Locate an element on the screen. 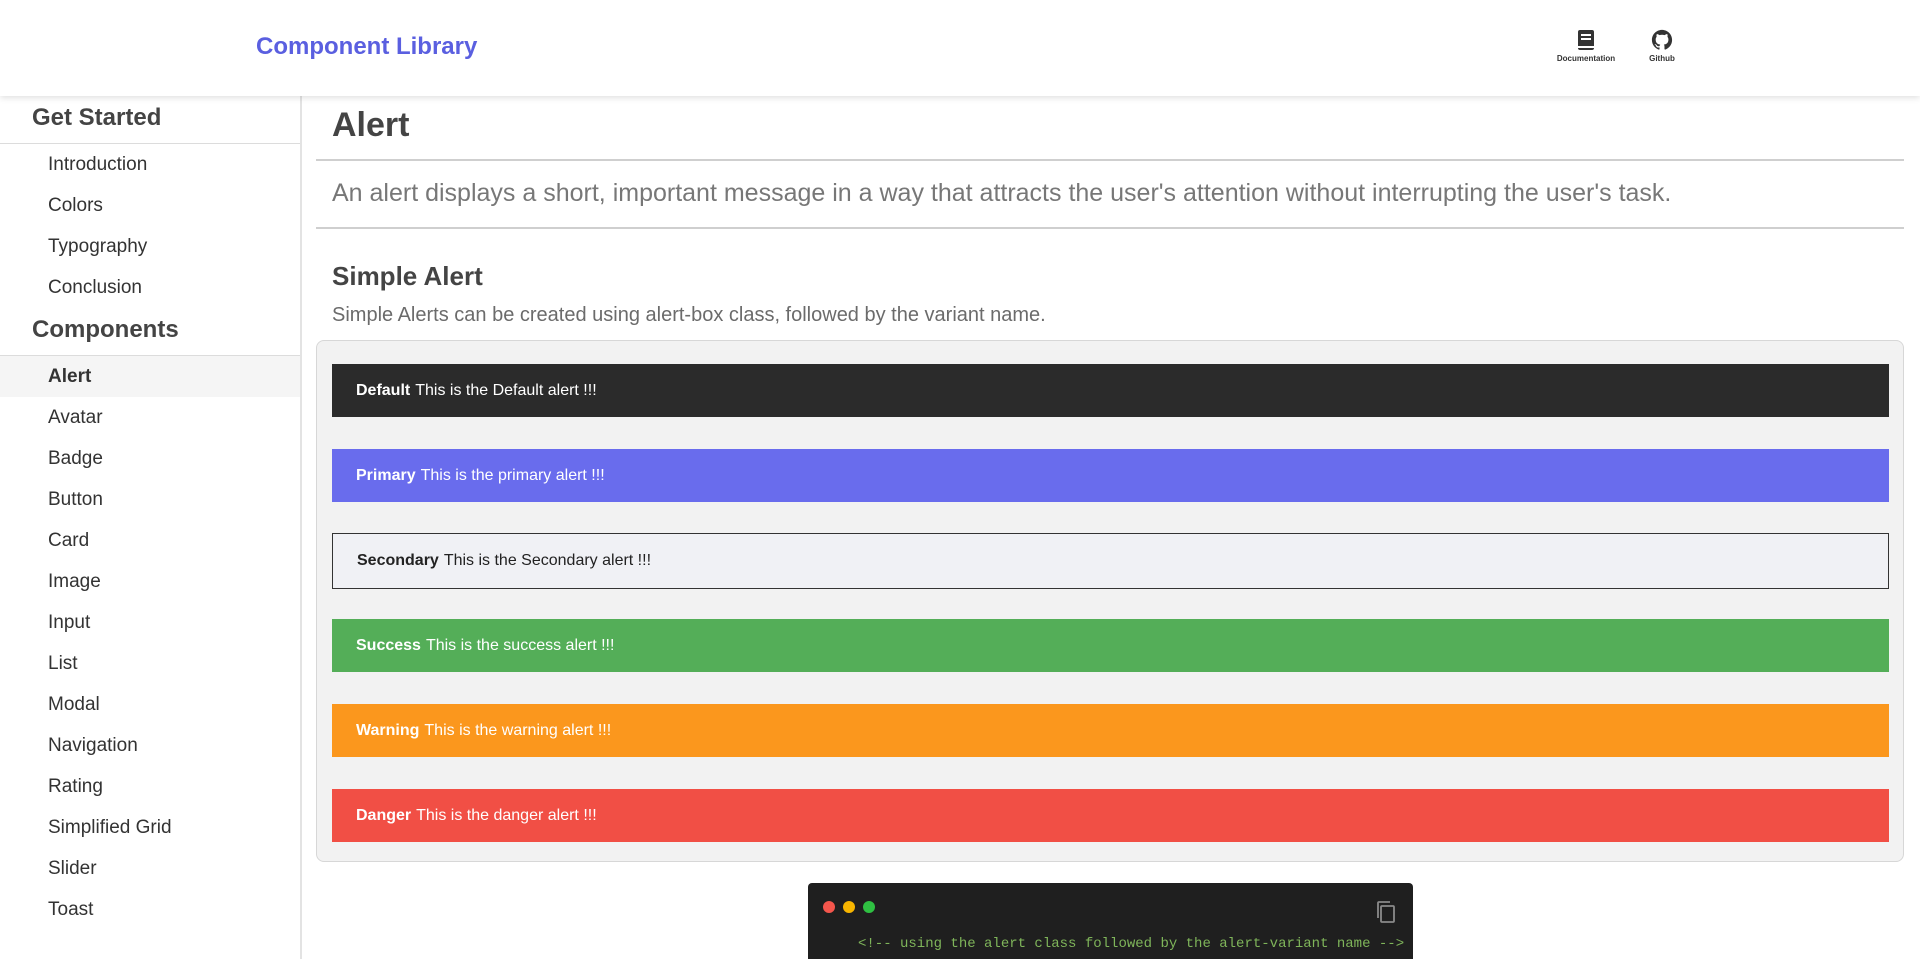  sidebar-item-modal: Modal is located at coordinates (150, 704).